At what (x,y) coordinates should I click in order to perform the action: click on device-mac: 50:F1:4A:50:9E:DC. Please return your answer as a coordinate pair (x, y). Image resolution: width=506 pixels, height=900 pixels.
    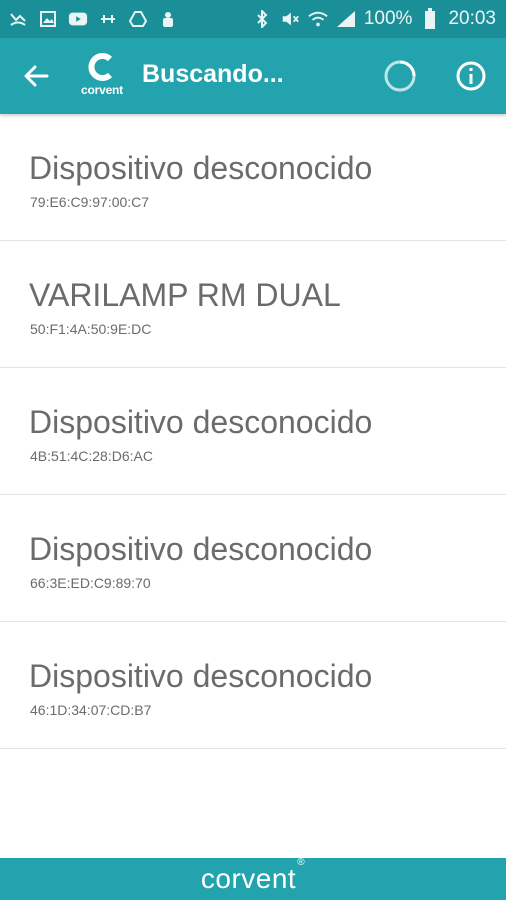
    Looking at the image, I should click on (91, 329).